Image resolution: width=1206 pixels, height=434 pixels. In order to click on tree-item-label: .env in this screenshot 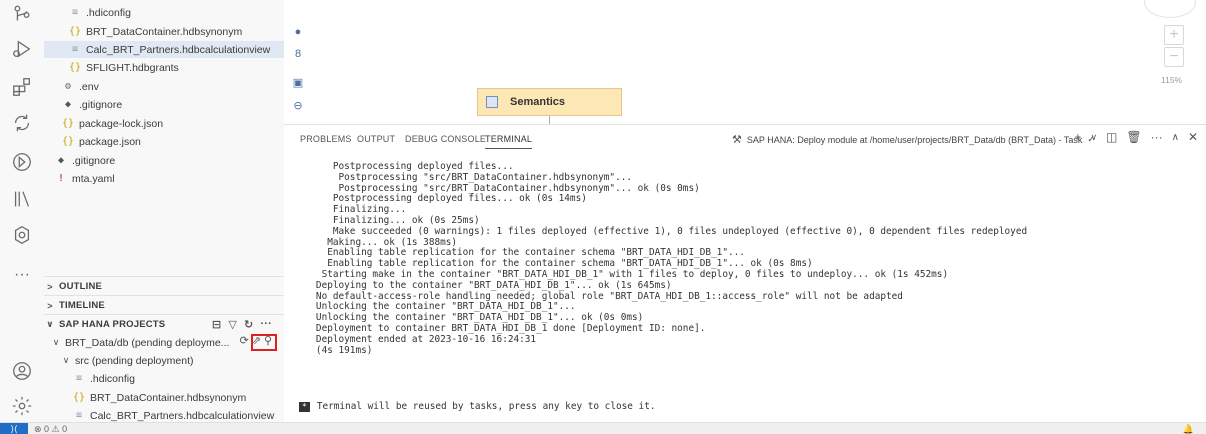, I will do `click(89, 86)`.